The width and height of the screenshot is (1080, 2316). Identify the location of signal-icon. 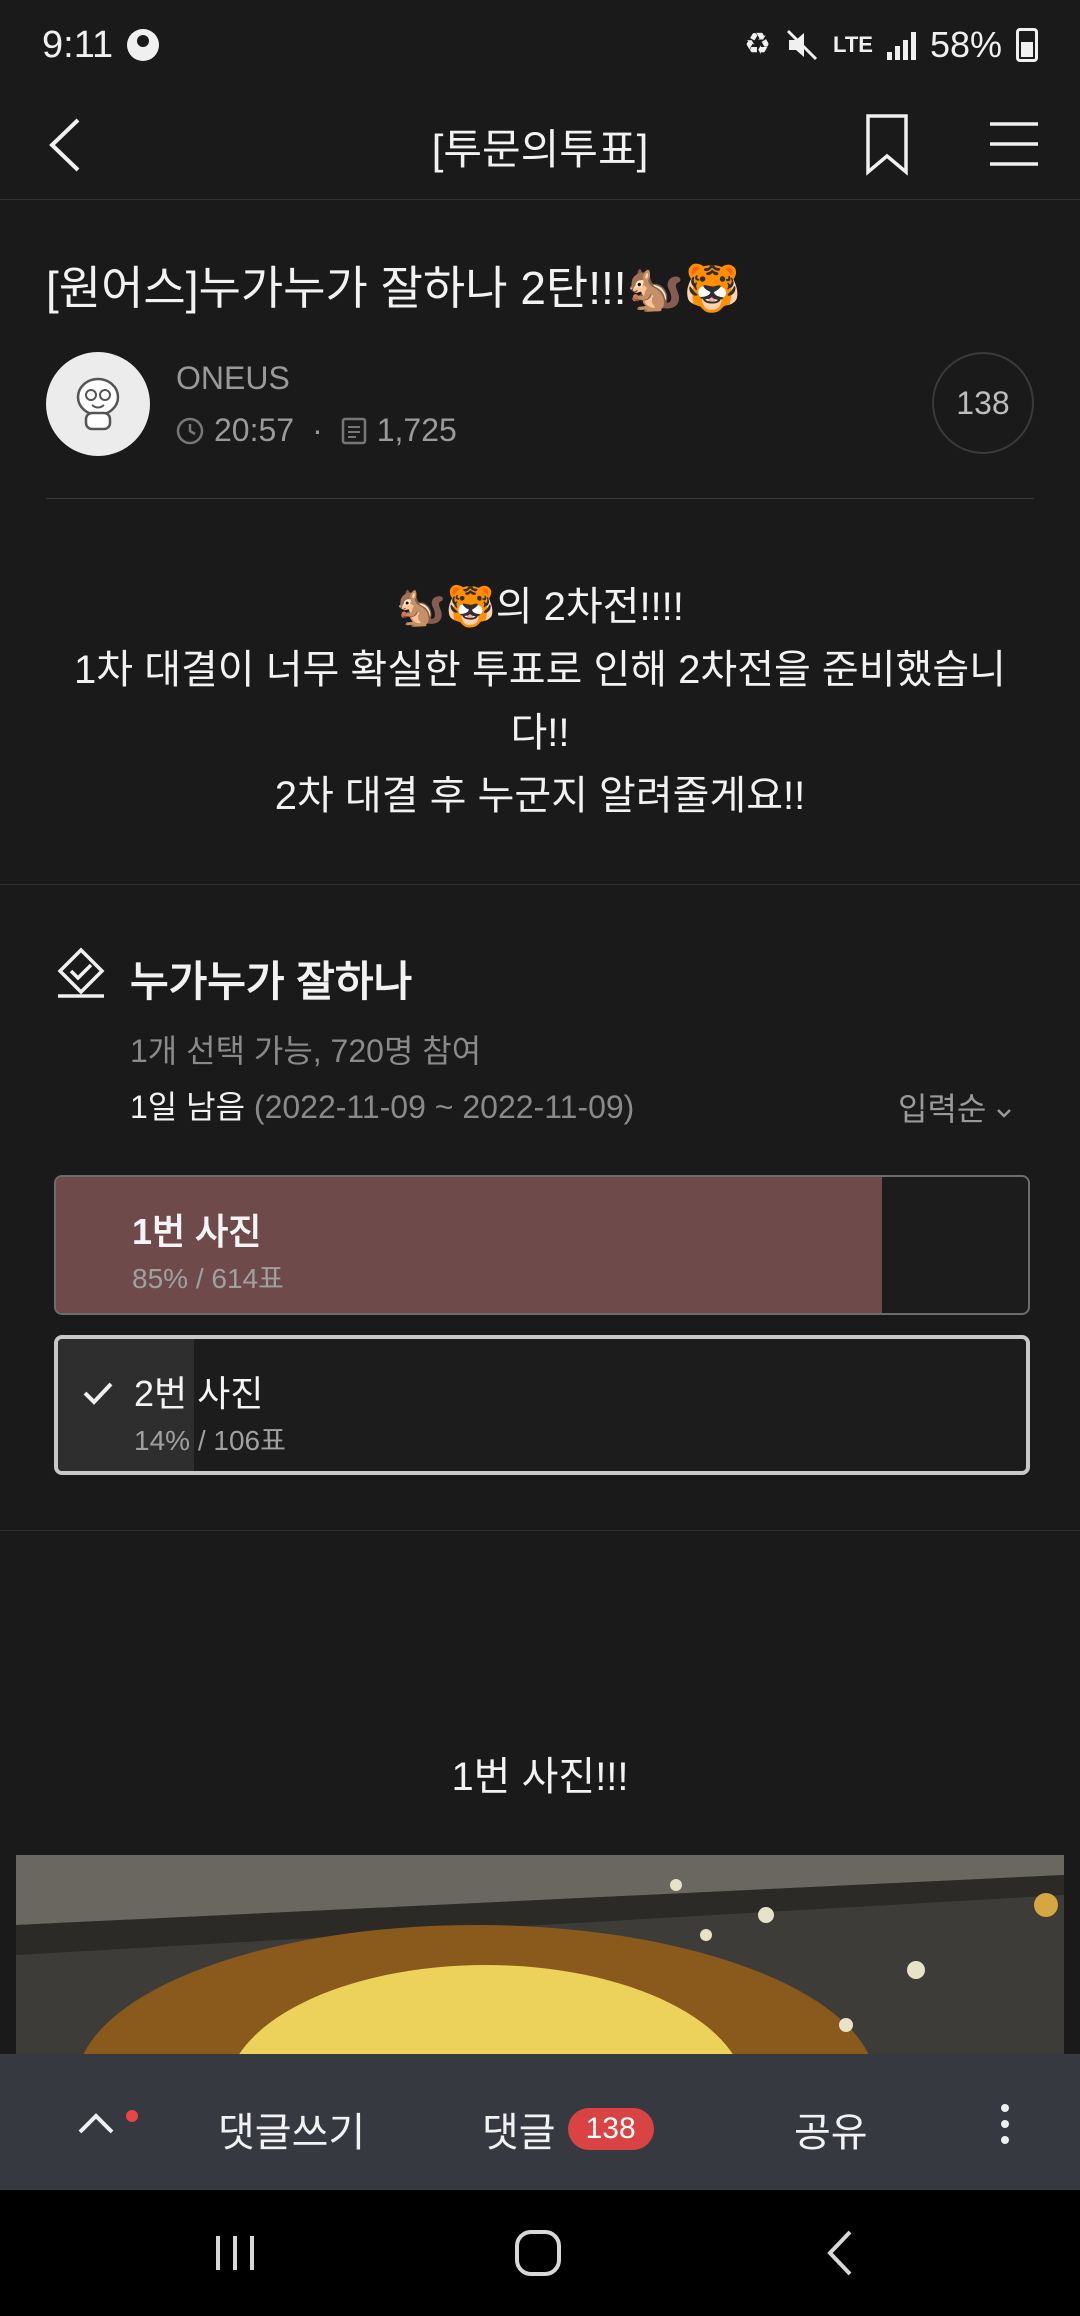
(901, 45).